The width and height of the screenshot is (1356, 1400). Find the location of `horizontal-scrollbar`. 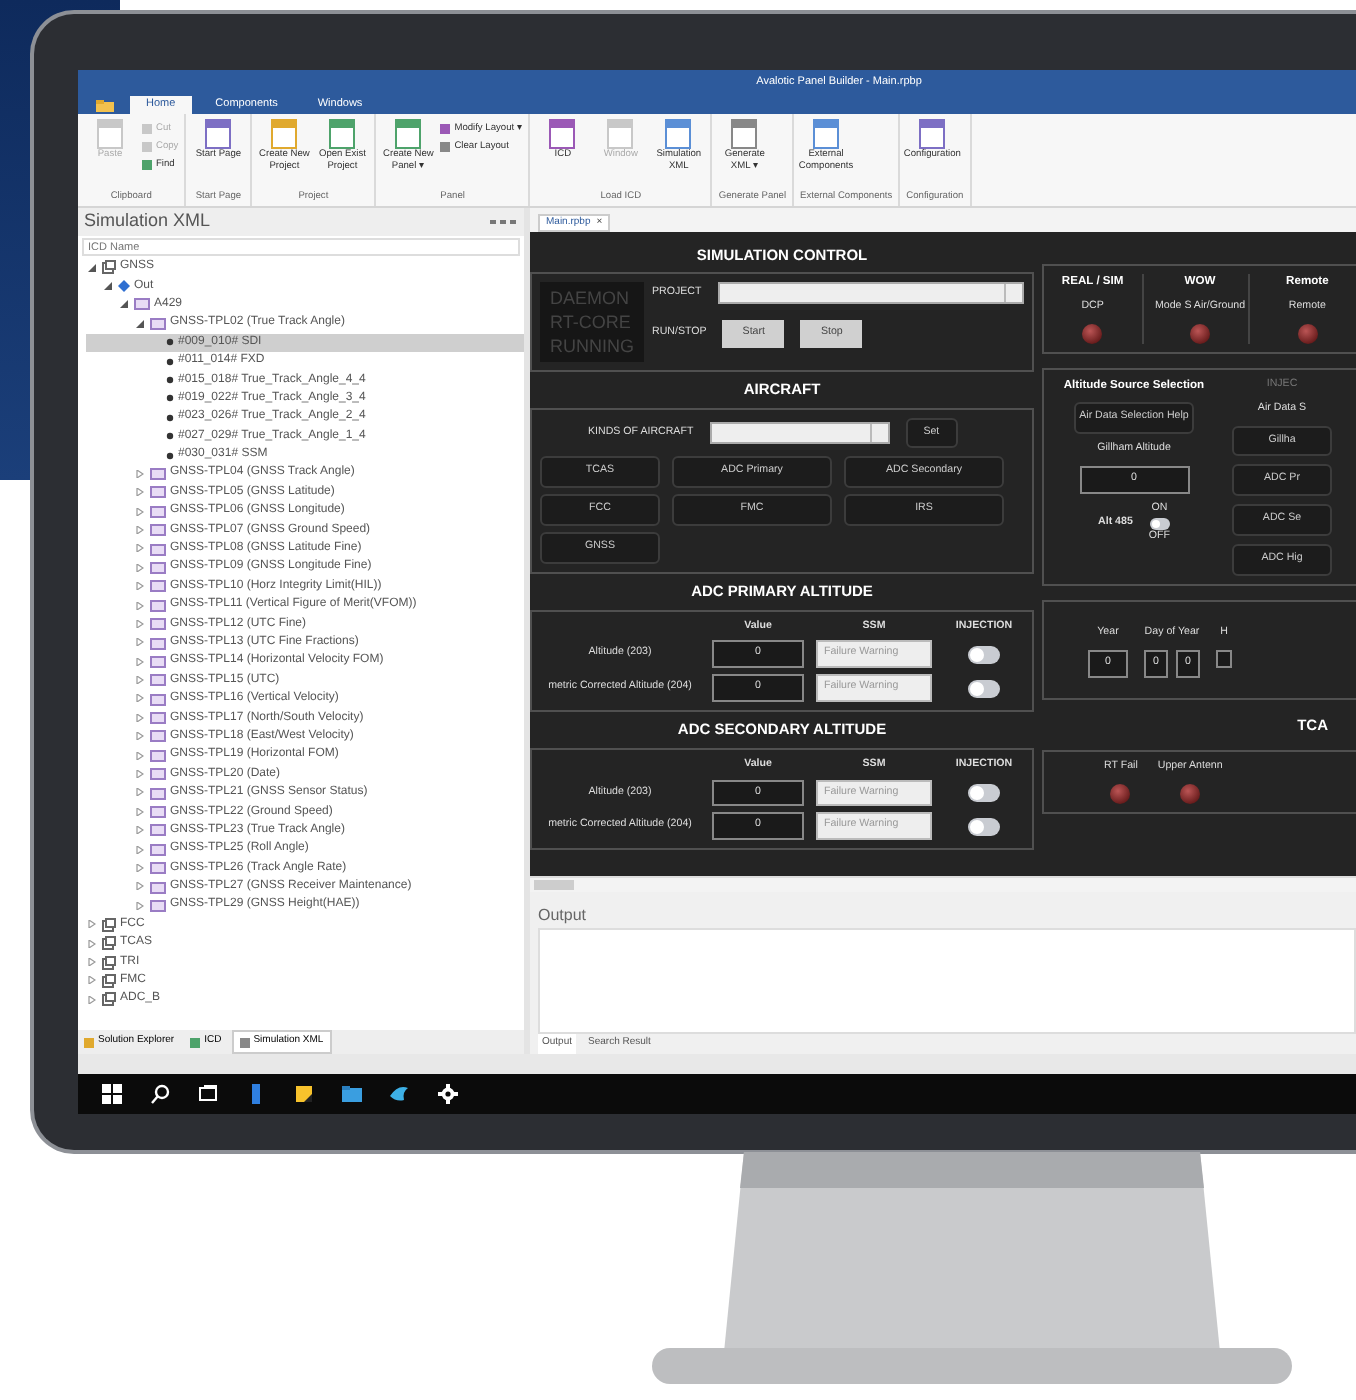

horizontal-scrollbar is located at coordinates (943, 884).